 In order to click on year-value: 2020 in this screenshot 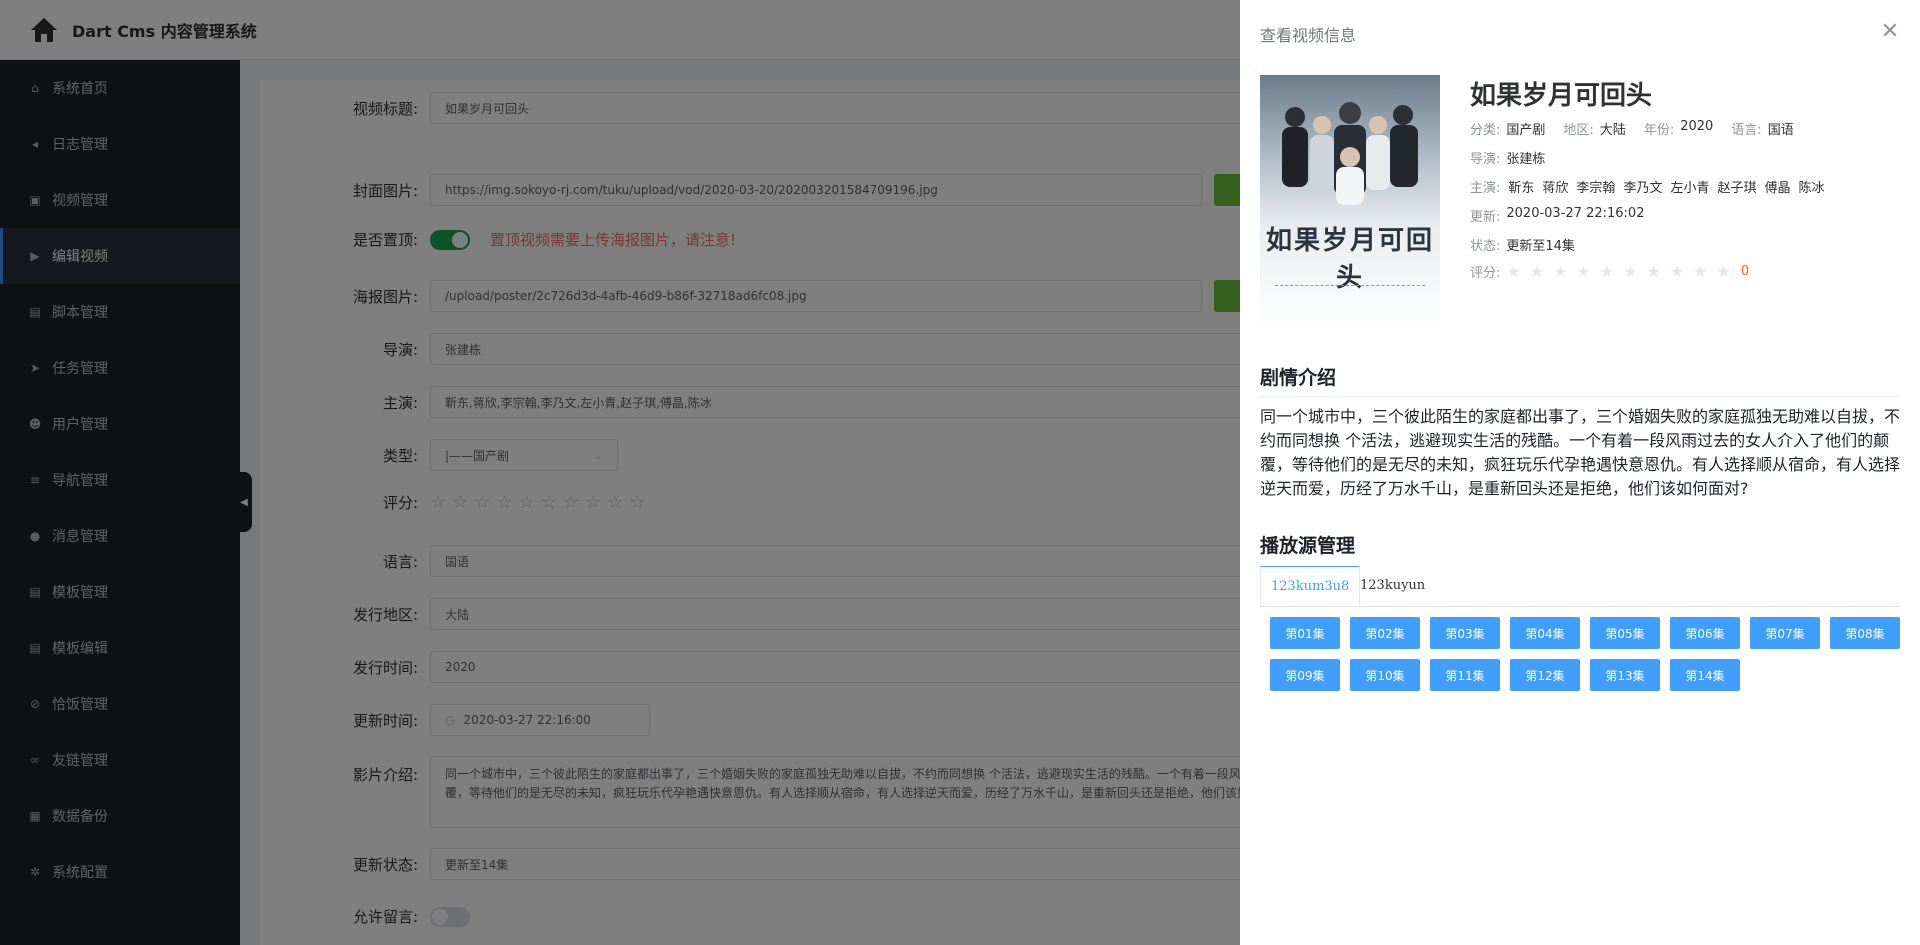, I will do `click(1697, 126)`.